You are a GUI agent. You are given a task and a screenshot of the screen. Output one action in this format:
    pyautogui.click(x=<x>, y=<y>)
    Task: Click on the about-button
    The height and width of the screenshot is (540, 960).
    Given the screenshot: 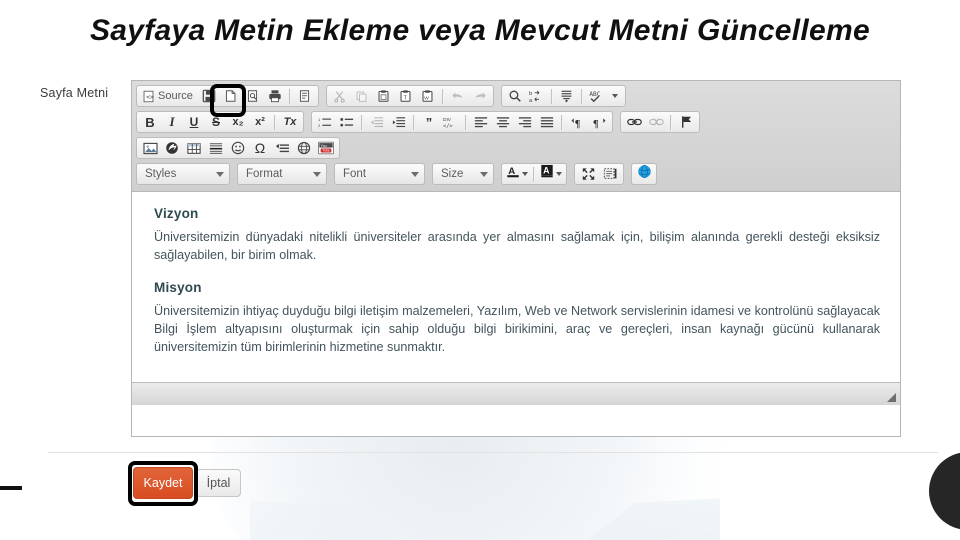 What is the action you would take?
    pyautogui.click(x=644, y=174)
    